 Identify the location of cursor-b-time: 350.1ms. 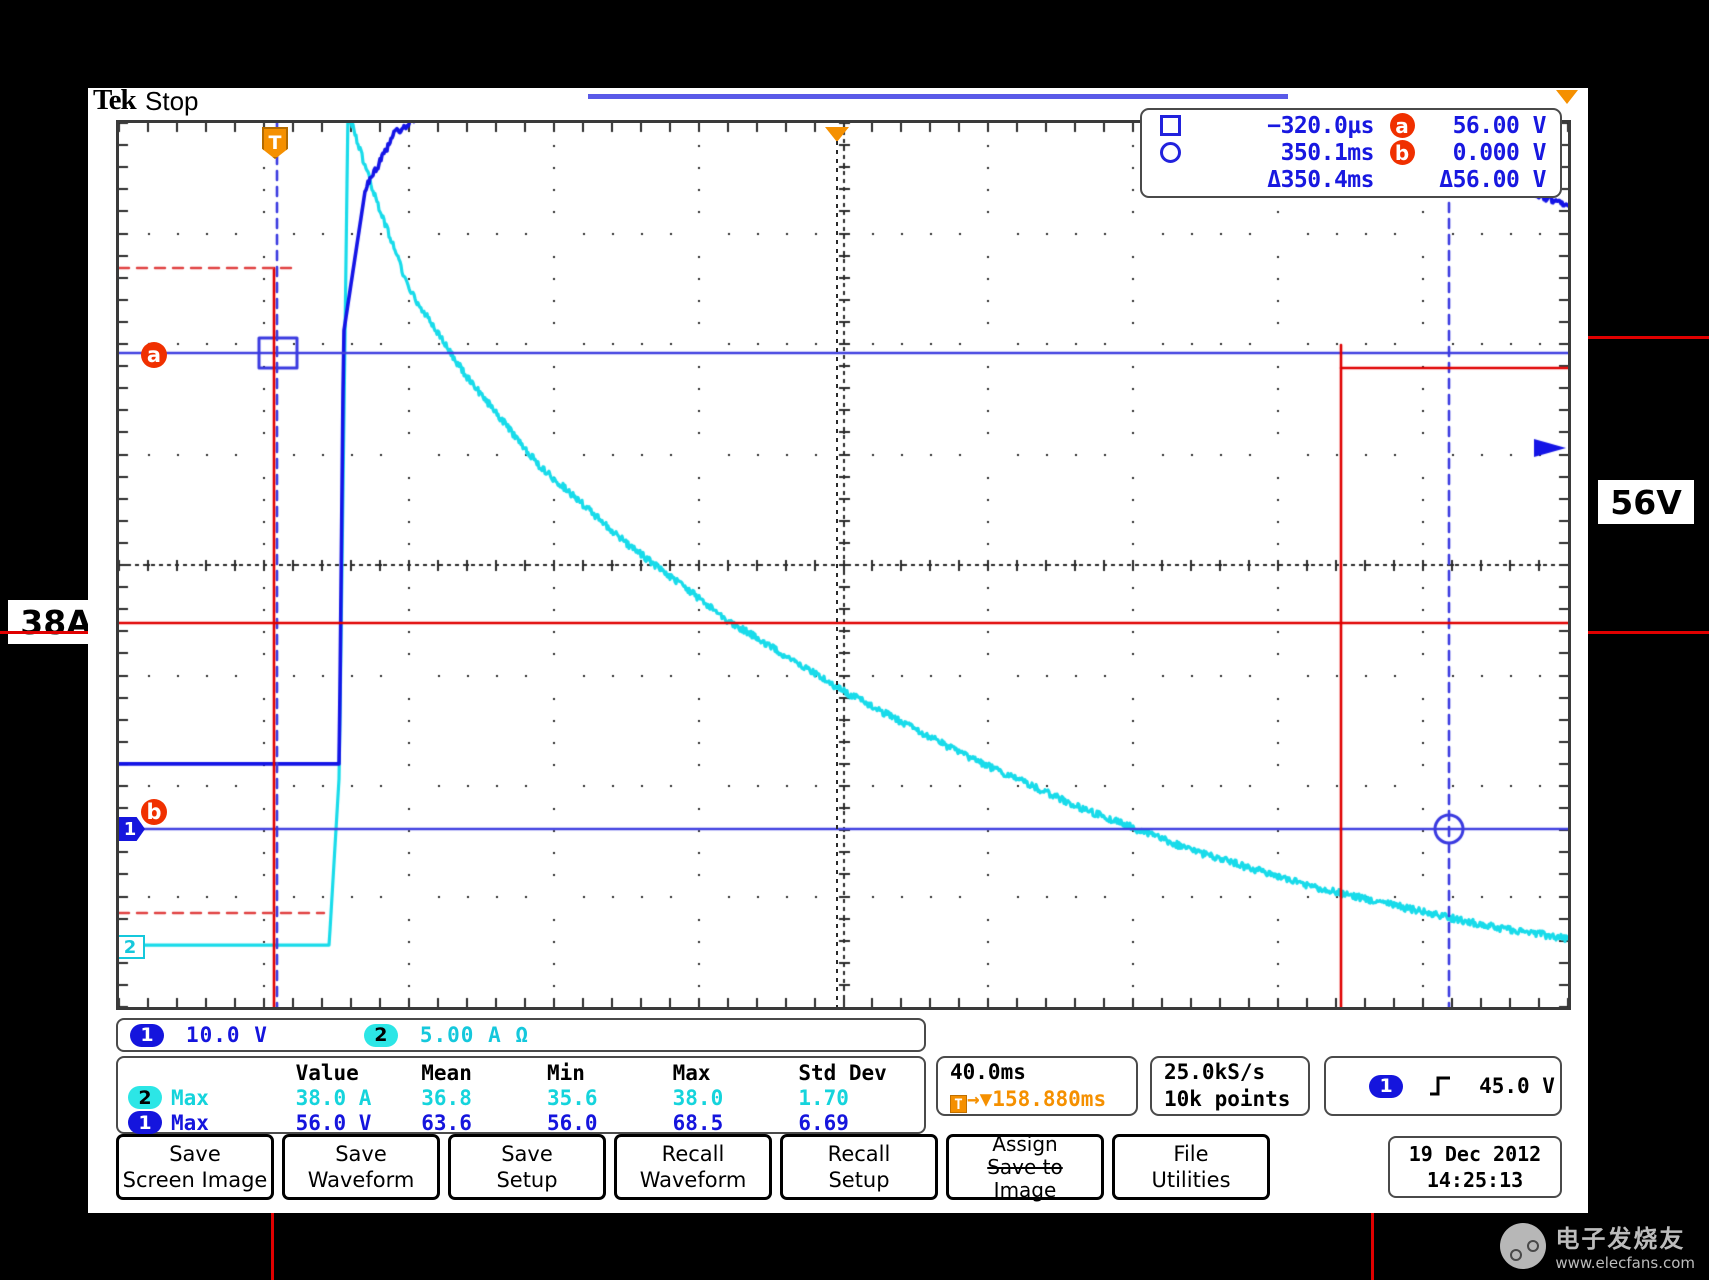
(1327, 152).